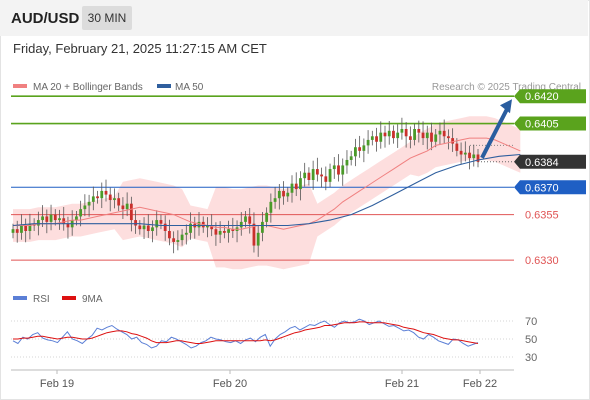 Image resolution: width=590 pixels, height=400 pixels. I want to click on level-label-0.6355: 0.6355, so click(542, 216).